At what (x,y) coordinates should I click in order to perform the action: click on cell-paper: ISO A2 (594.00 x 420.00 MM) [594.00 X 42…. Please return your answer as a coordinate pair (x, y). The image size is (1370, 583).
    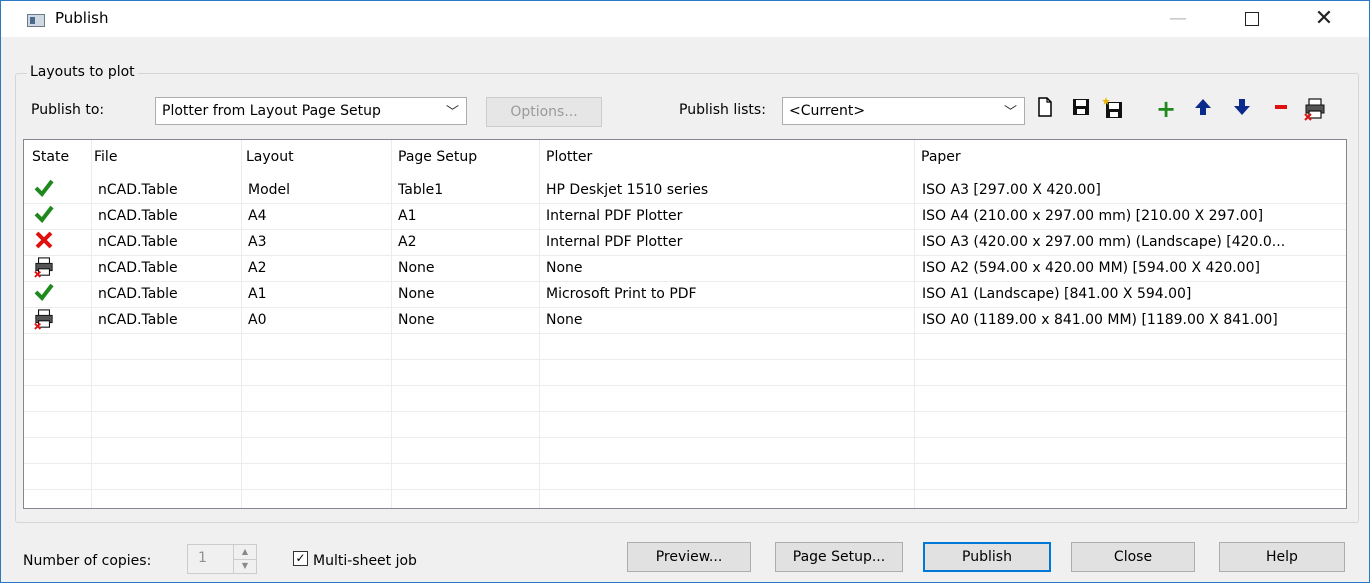
    Looking at the image, I should click on (1091, 268).